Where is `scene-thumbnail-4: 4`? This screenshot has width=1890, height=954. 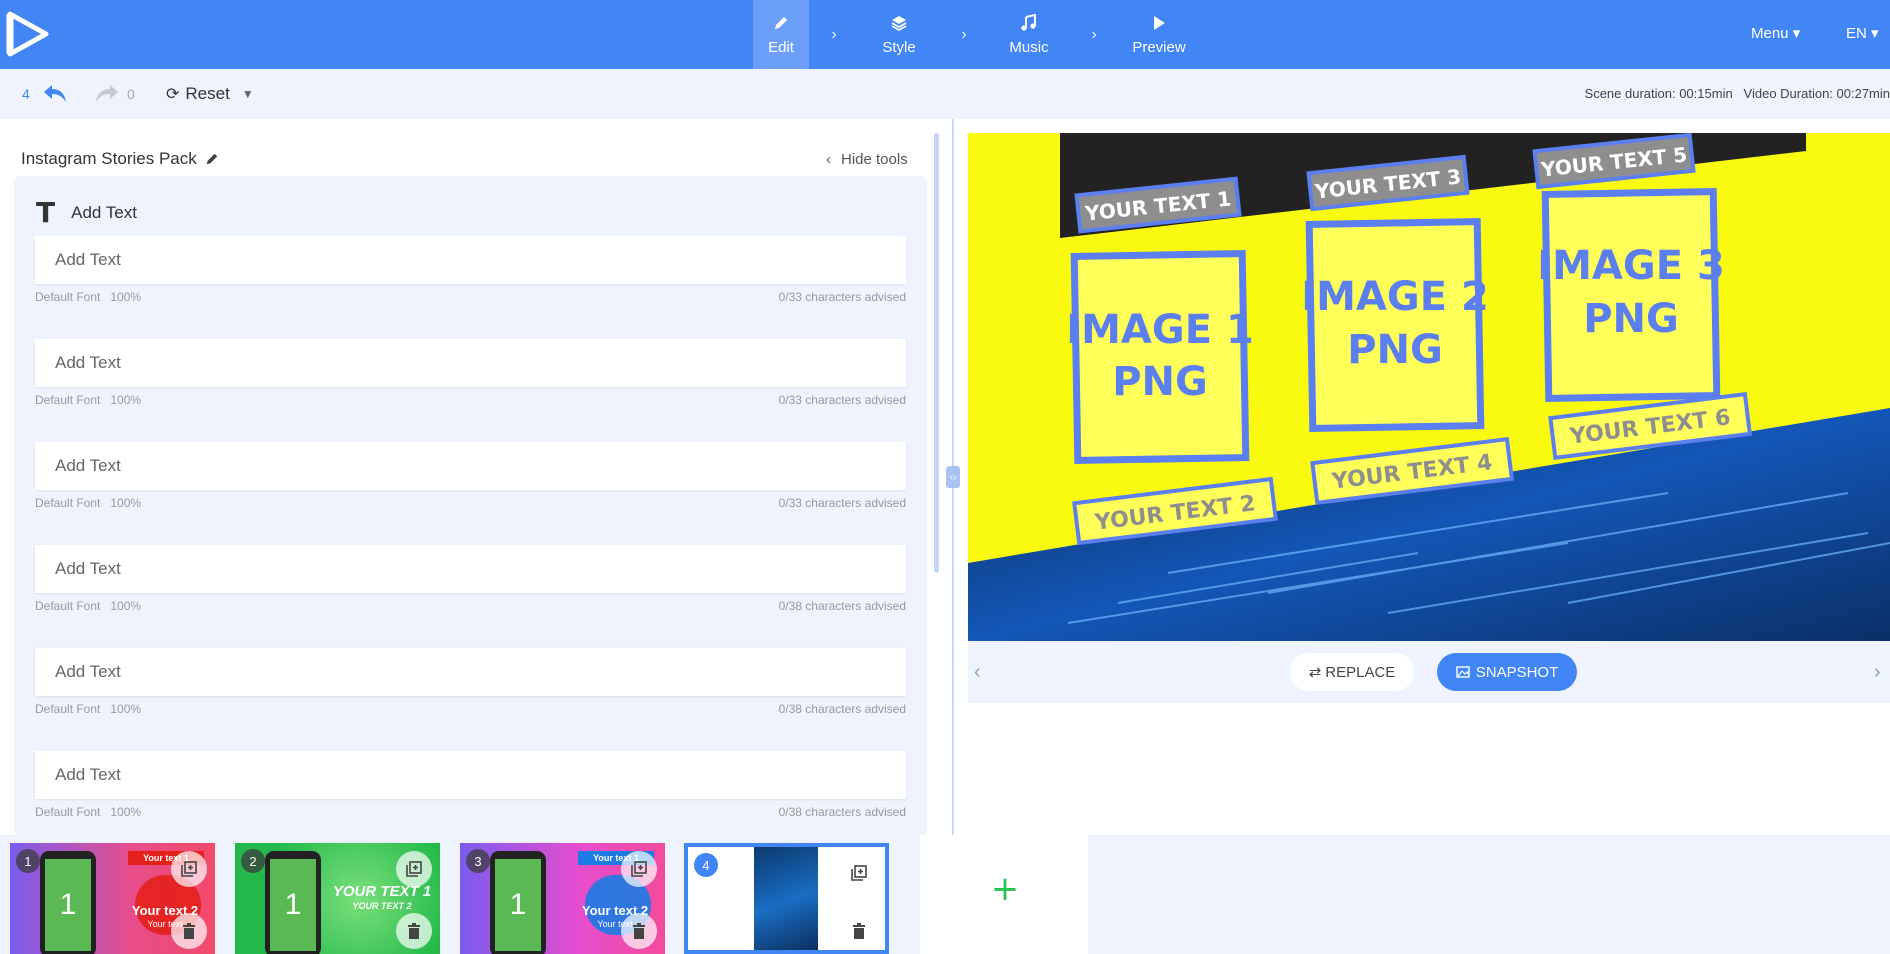
scene-thumbnail-4: 4 is located at coordinates (786, 898).